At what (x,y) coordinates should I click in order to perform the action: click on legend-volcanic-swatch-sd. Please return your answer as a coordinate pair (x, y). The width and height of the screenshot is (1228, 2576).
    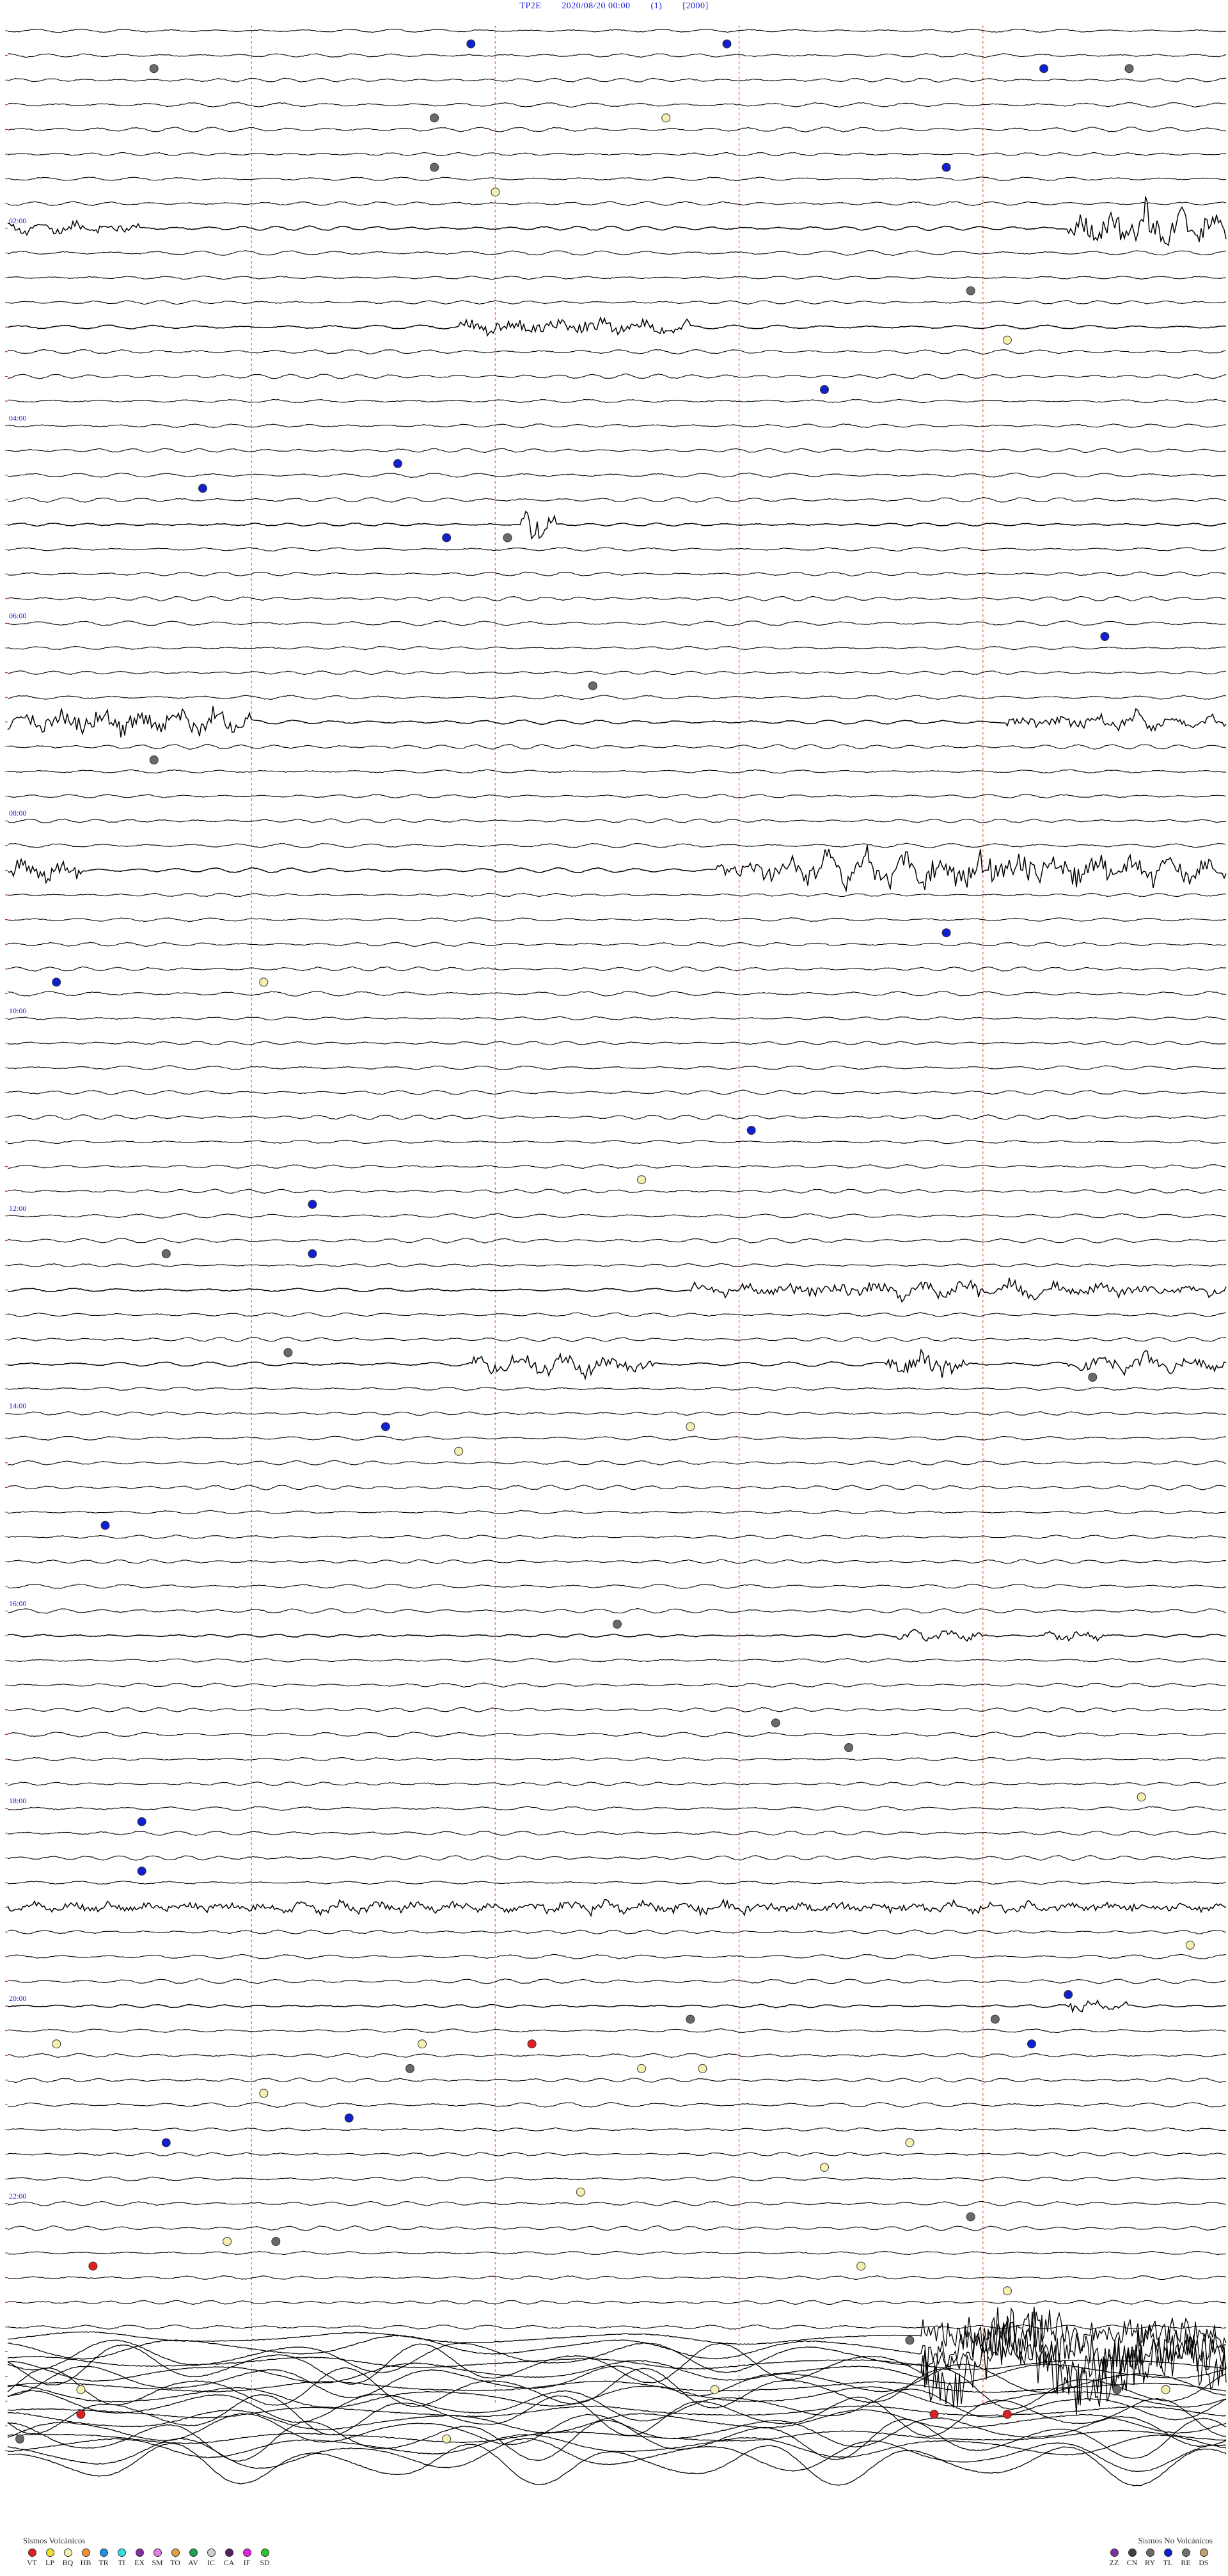
    Looking at the image, I should click on (264, 2552).